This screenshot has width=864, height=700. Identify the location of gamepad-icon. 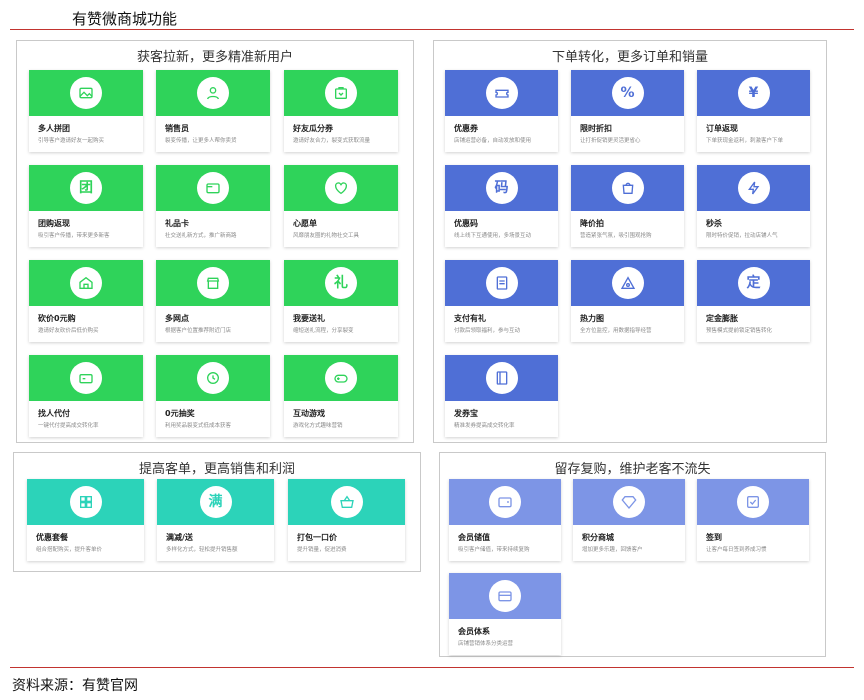
(341, 378).